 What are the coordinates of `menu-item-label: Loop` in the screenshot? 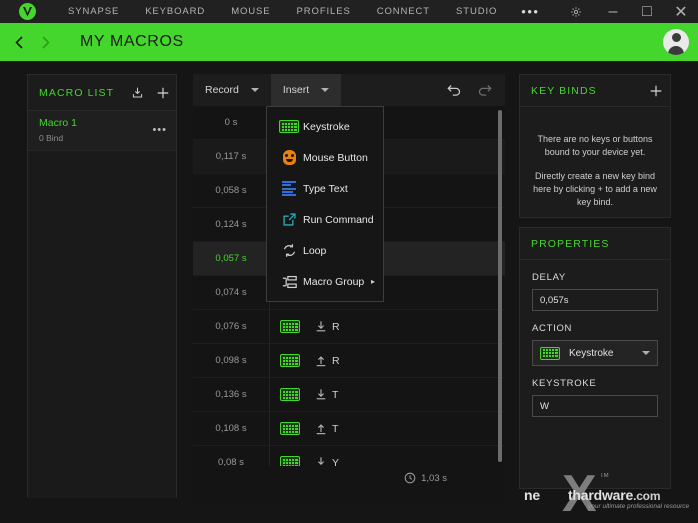 It's located at (315, 250).